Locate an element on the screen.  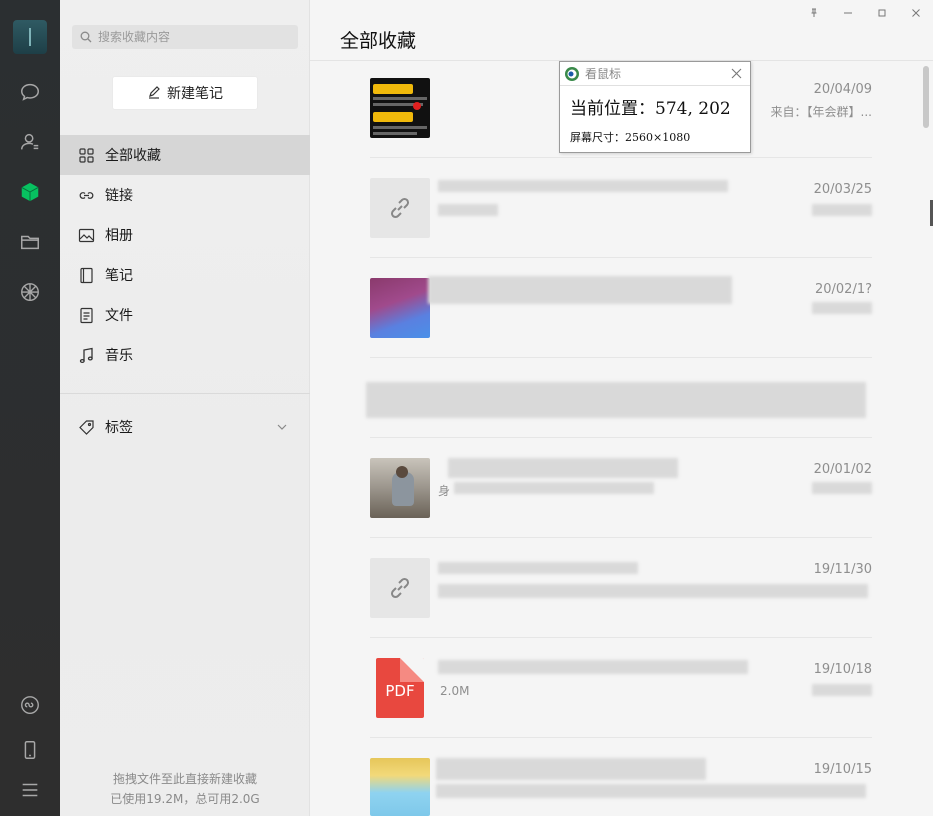
maximize-button is located at coordinates (882, 13).